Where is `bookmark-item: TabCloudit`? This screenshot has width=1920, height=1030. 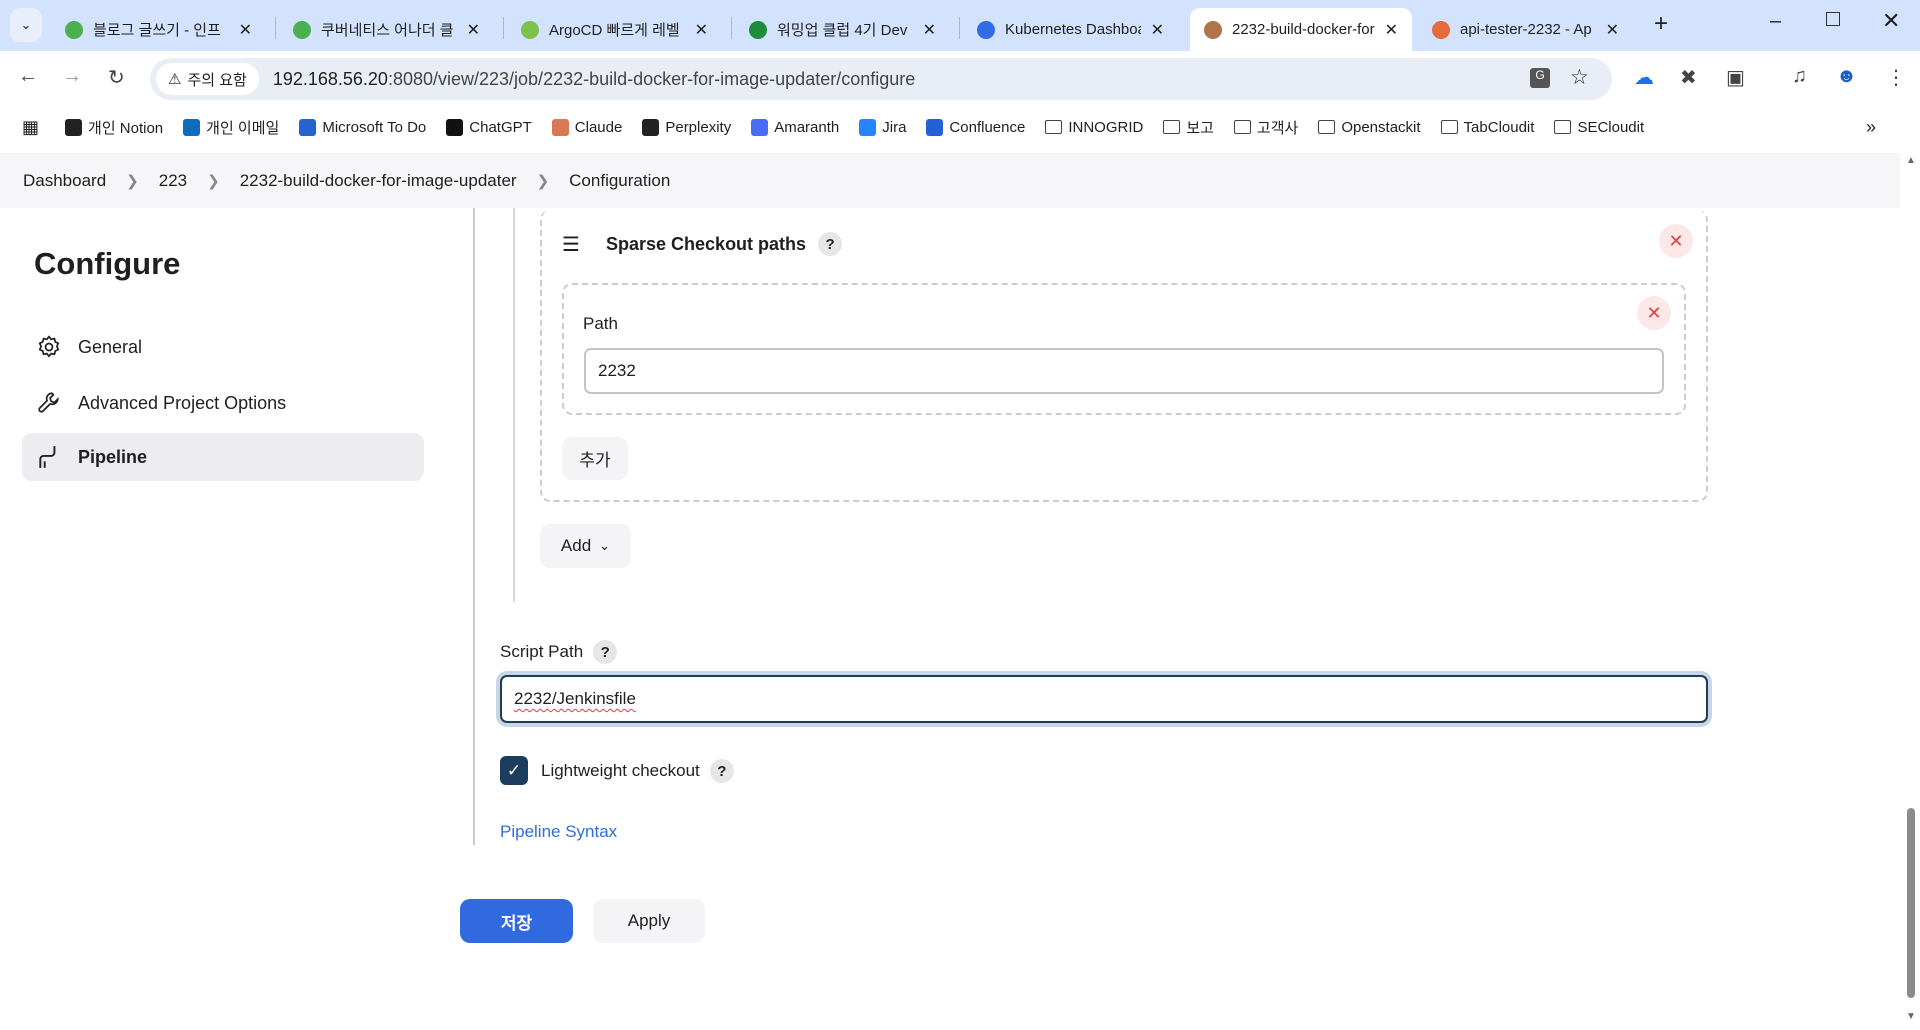 bookmark-item: TabCloudit is located at coordinates (1487, 127).